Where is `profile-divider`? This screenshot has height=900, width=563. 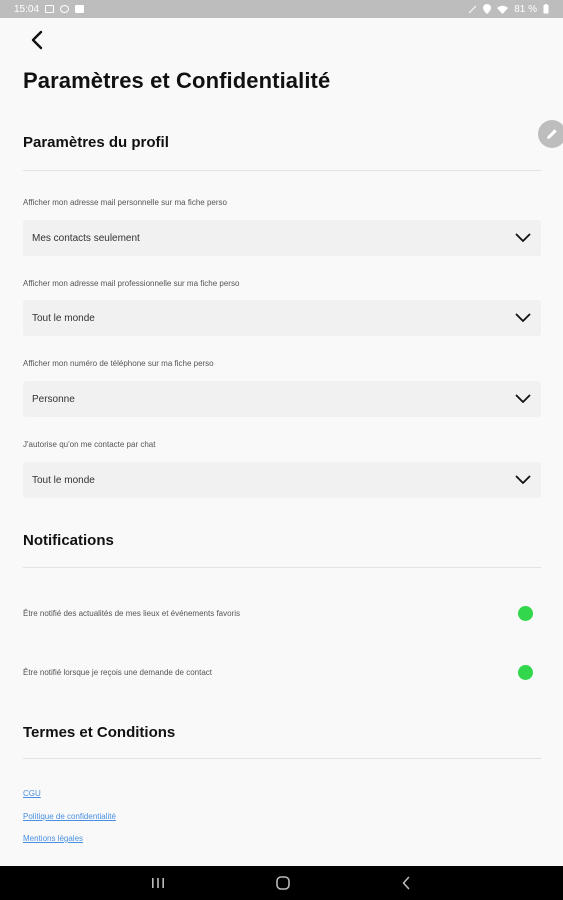
profile-divider is located at coordinates (282, 170).